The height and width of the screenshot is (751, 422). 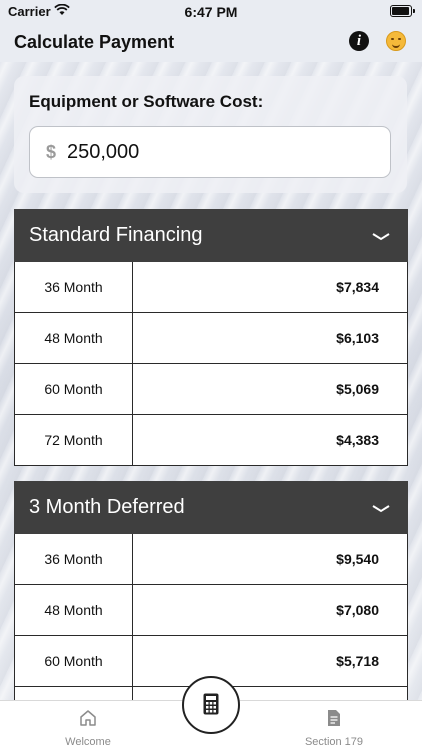 I want to click on cost-card: Equipment or Software Cost: $ 250,000, so click(x=210, y=134).